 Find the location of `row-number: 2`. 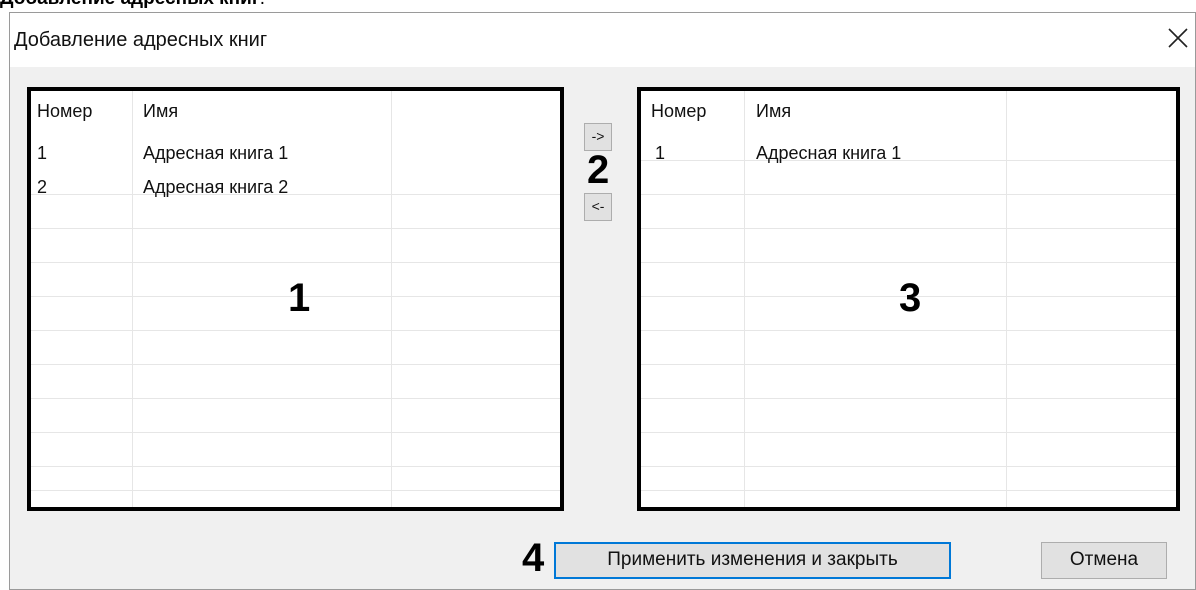

row-number: 2 is located at coordinates (42, 187).